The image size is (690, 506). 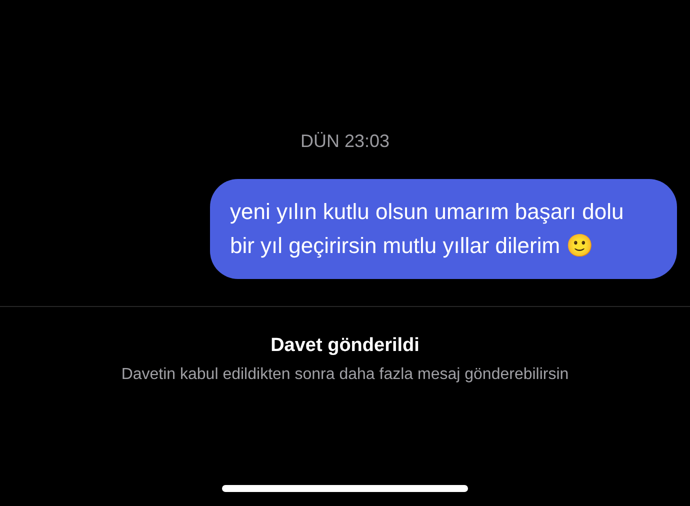 I want to click on notice-subtitle: Davetin kabul edildikten sonra daha fazla mesaj gönderebilirsin, so click(x=345, y=375).